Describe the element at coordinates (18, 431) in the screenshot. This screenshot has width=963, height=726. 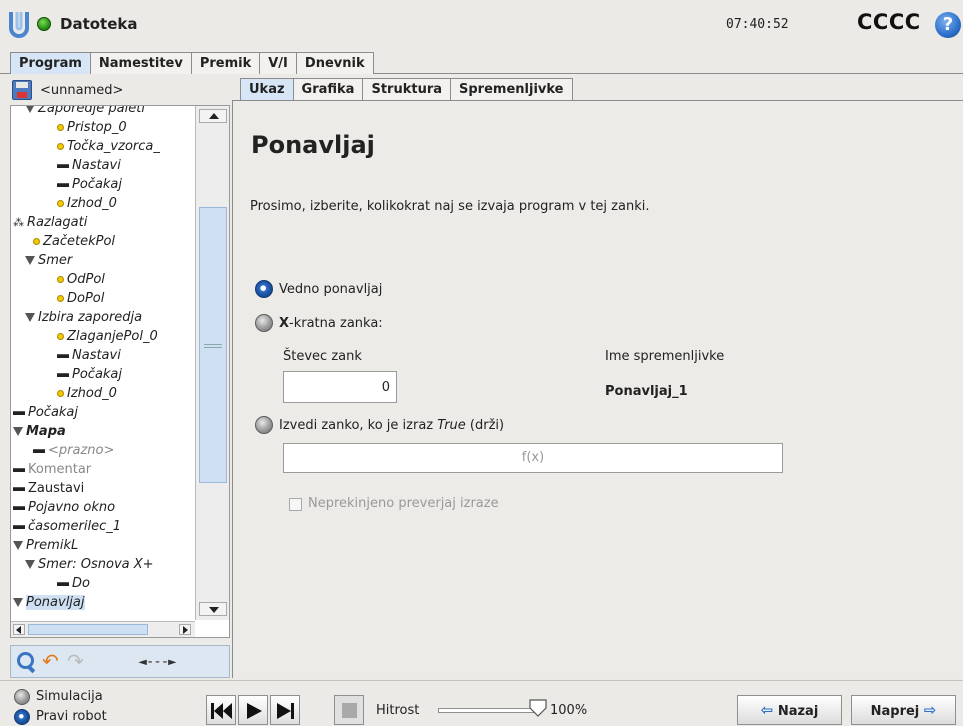
I see `expand-triangle-icon` at that location.